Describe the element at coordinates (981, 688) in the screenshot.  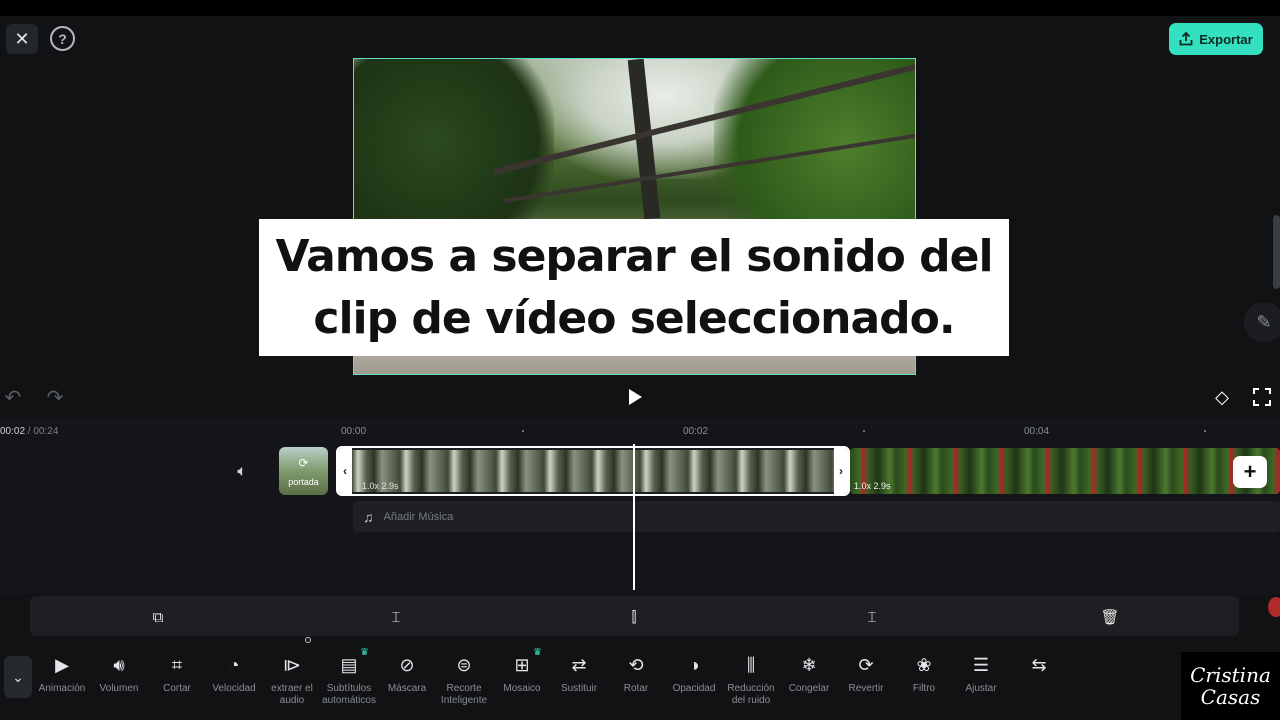
I see `tool-label: Ajustar` at that location.